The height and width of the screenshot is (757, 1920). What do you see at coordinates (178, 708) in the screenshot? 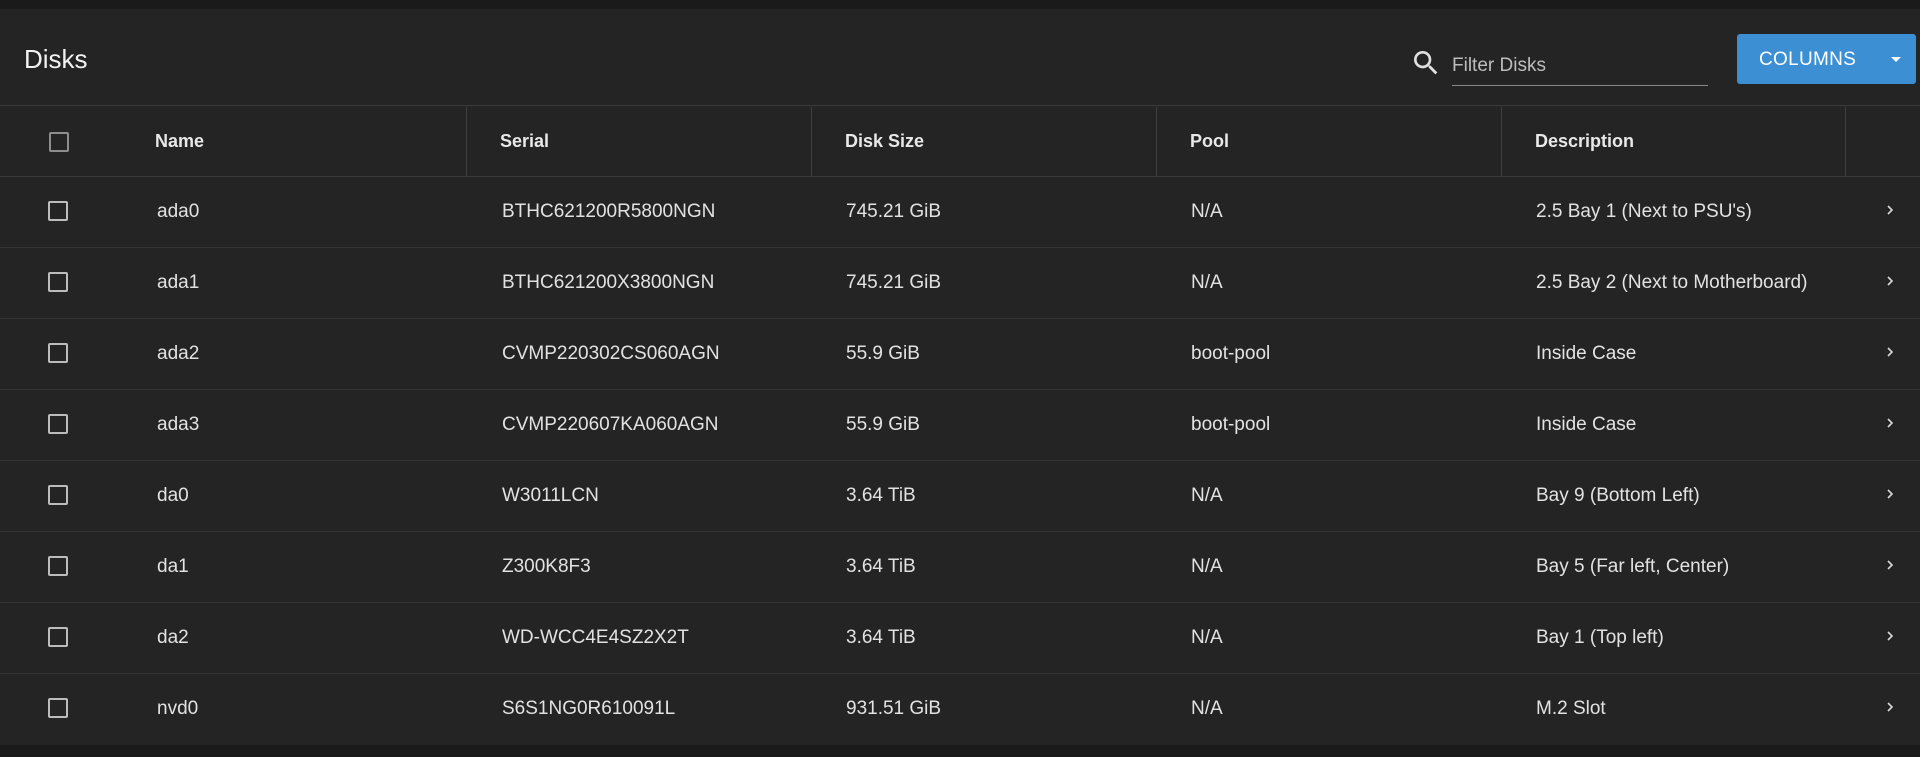
I see `disk-name: nvd0` at bounding box center [178, 708].